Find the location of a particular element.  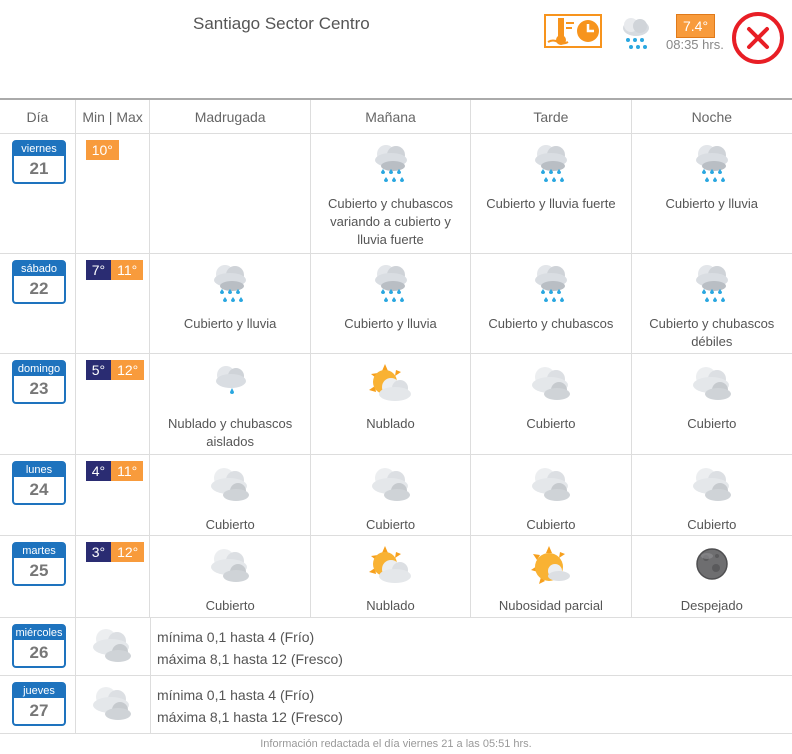

temp-max: 11° is located at coordinates (127, 270).